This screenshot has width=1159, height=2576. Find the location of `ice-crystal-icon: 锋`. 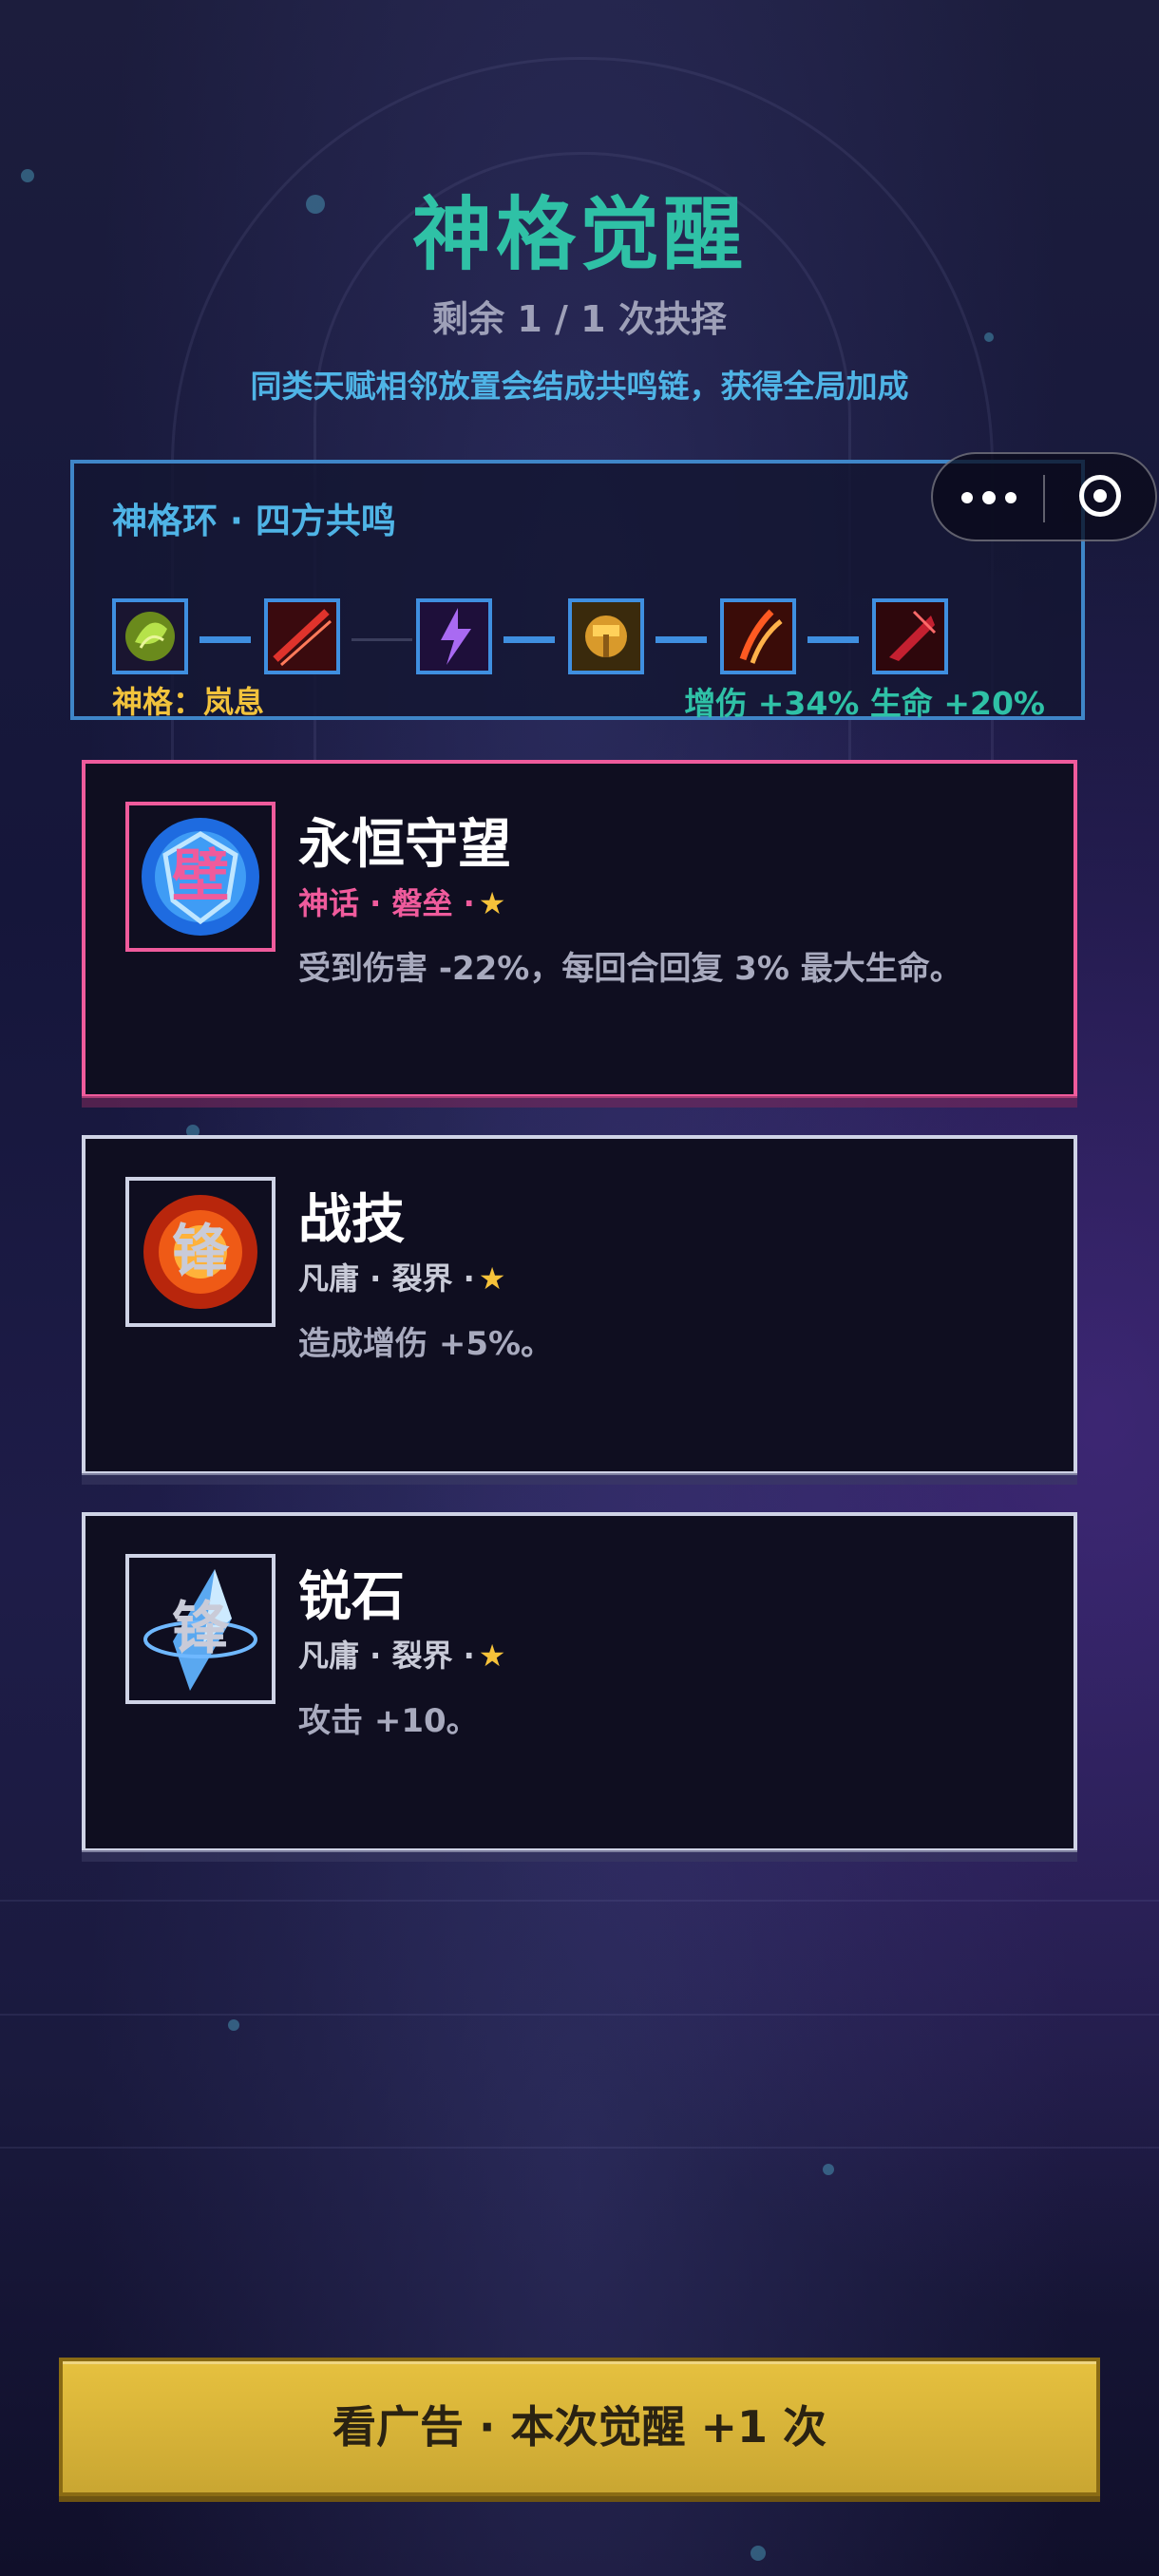

ice-crystal-icon: 锋 is located at coordinates (200, 1629).